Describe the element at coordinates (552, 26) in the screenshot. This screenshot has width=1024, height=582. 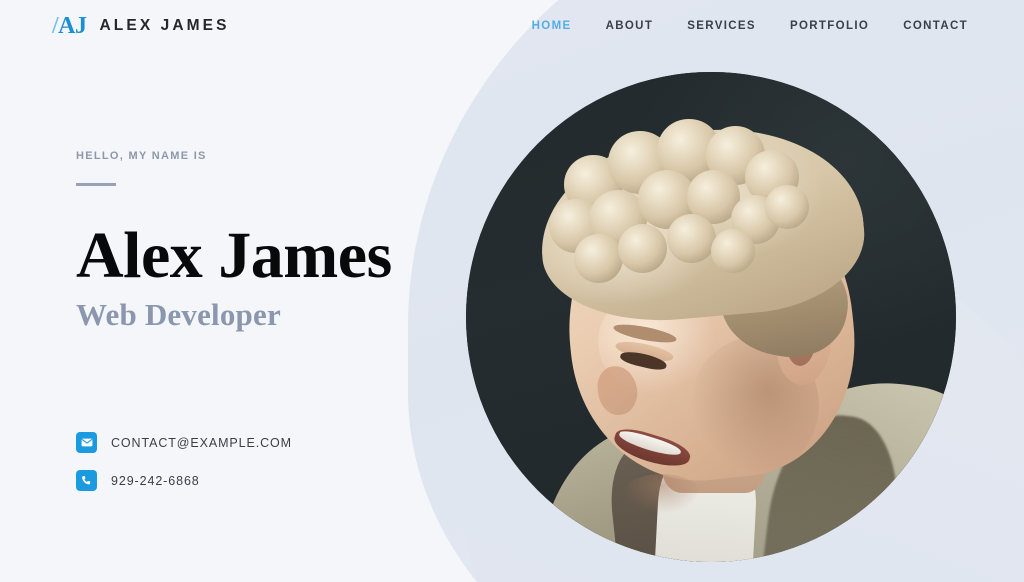
I see `nav-link-home: HOME` at that location.